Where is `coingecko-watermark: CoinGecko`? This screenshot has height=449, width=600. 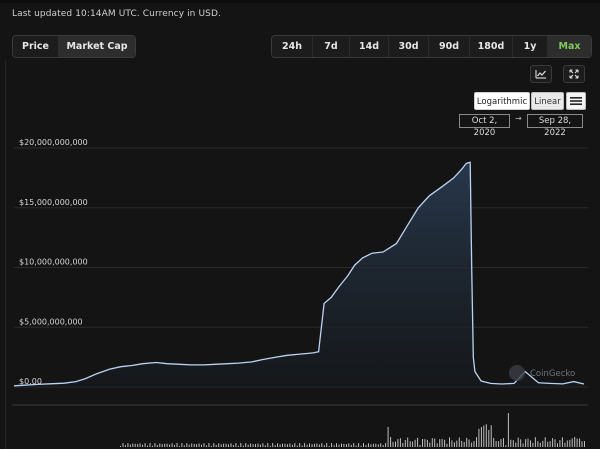 coingecko-watermark: CoinGecko is located at coordinates (542, 373).